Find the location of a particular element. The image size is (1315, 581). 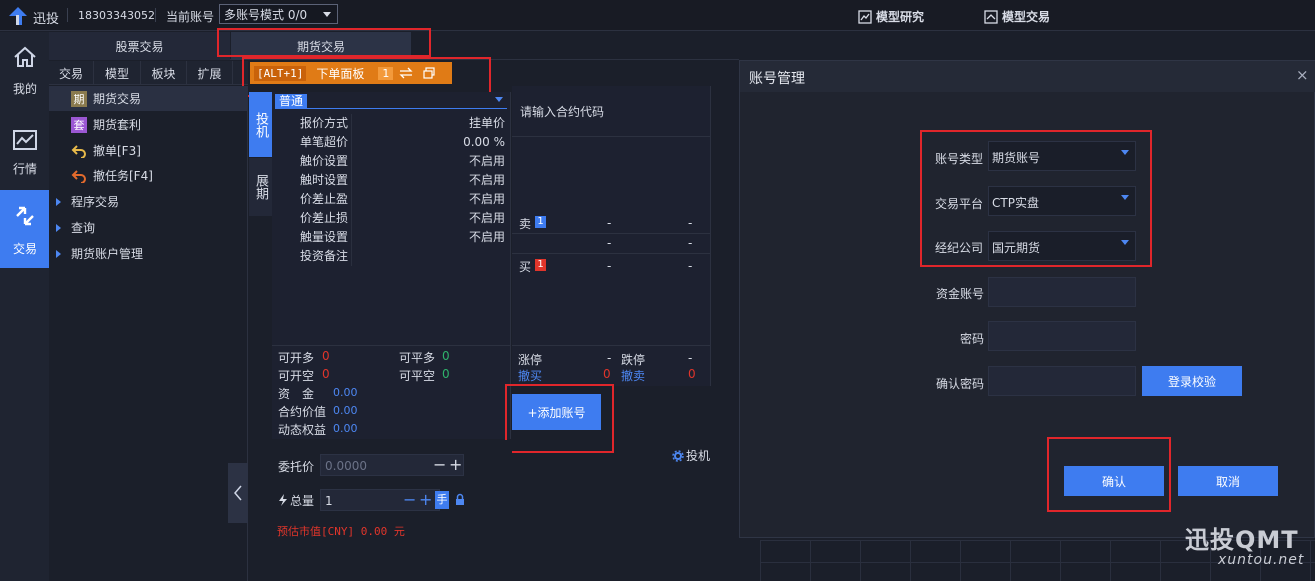

account-mode-select: 多账号模式 0/0 is located at coordinates (278, 14).